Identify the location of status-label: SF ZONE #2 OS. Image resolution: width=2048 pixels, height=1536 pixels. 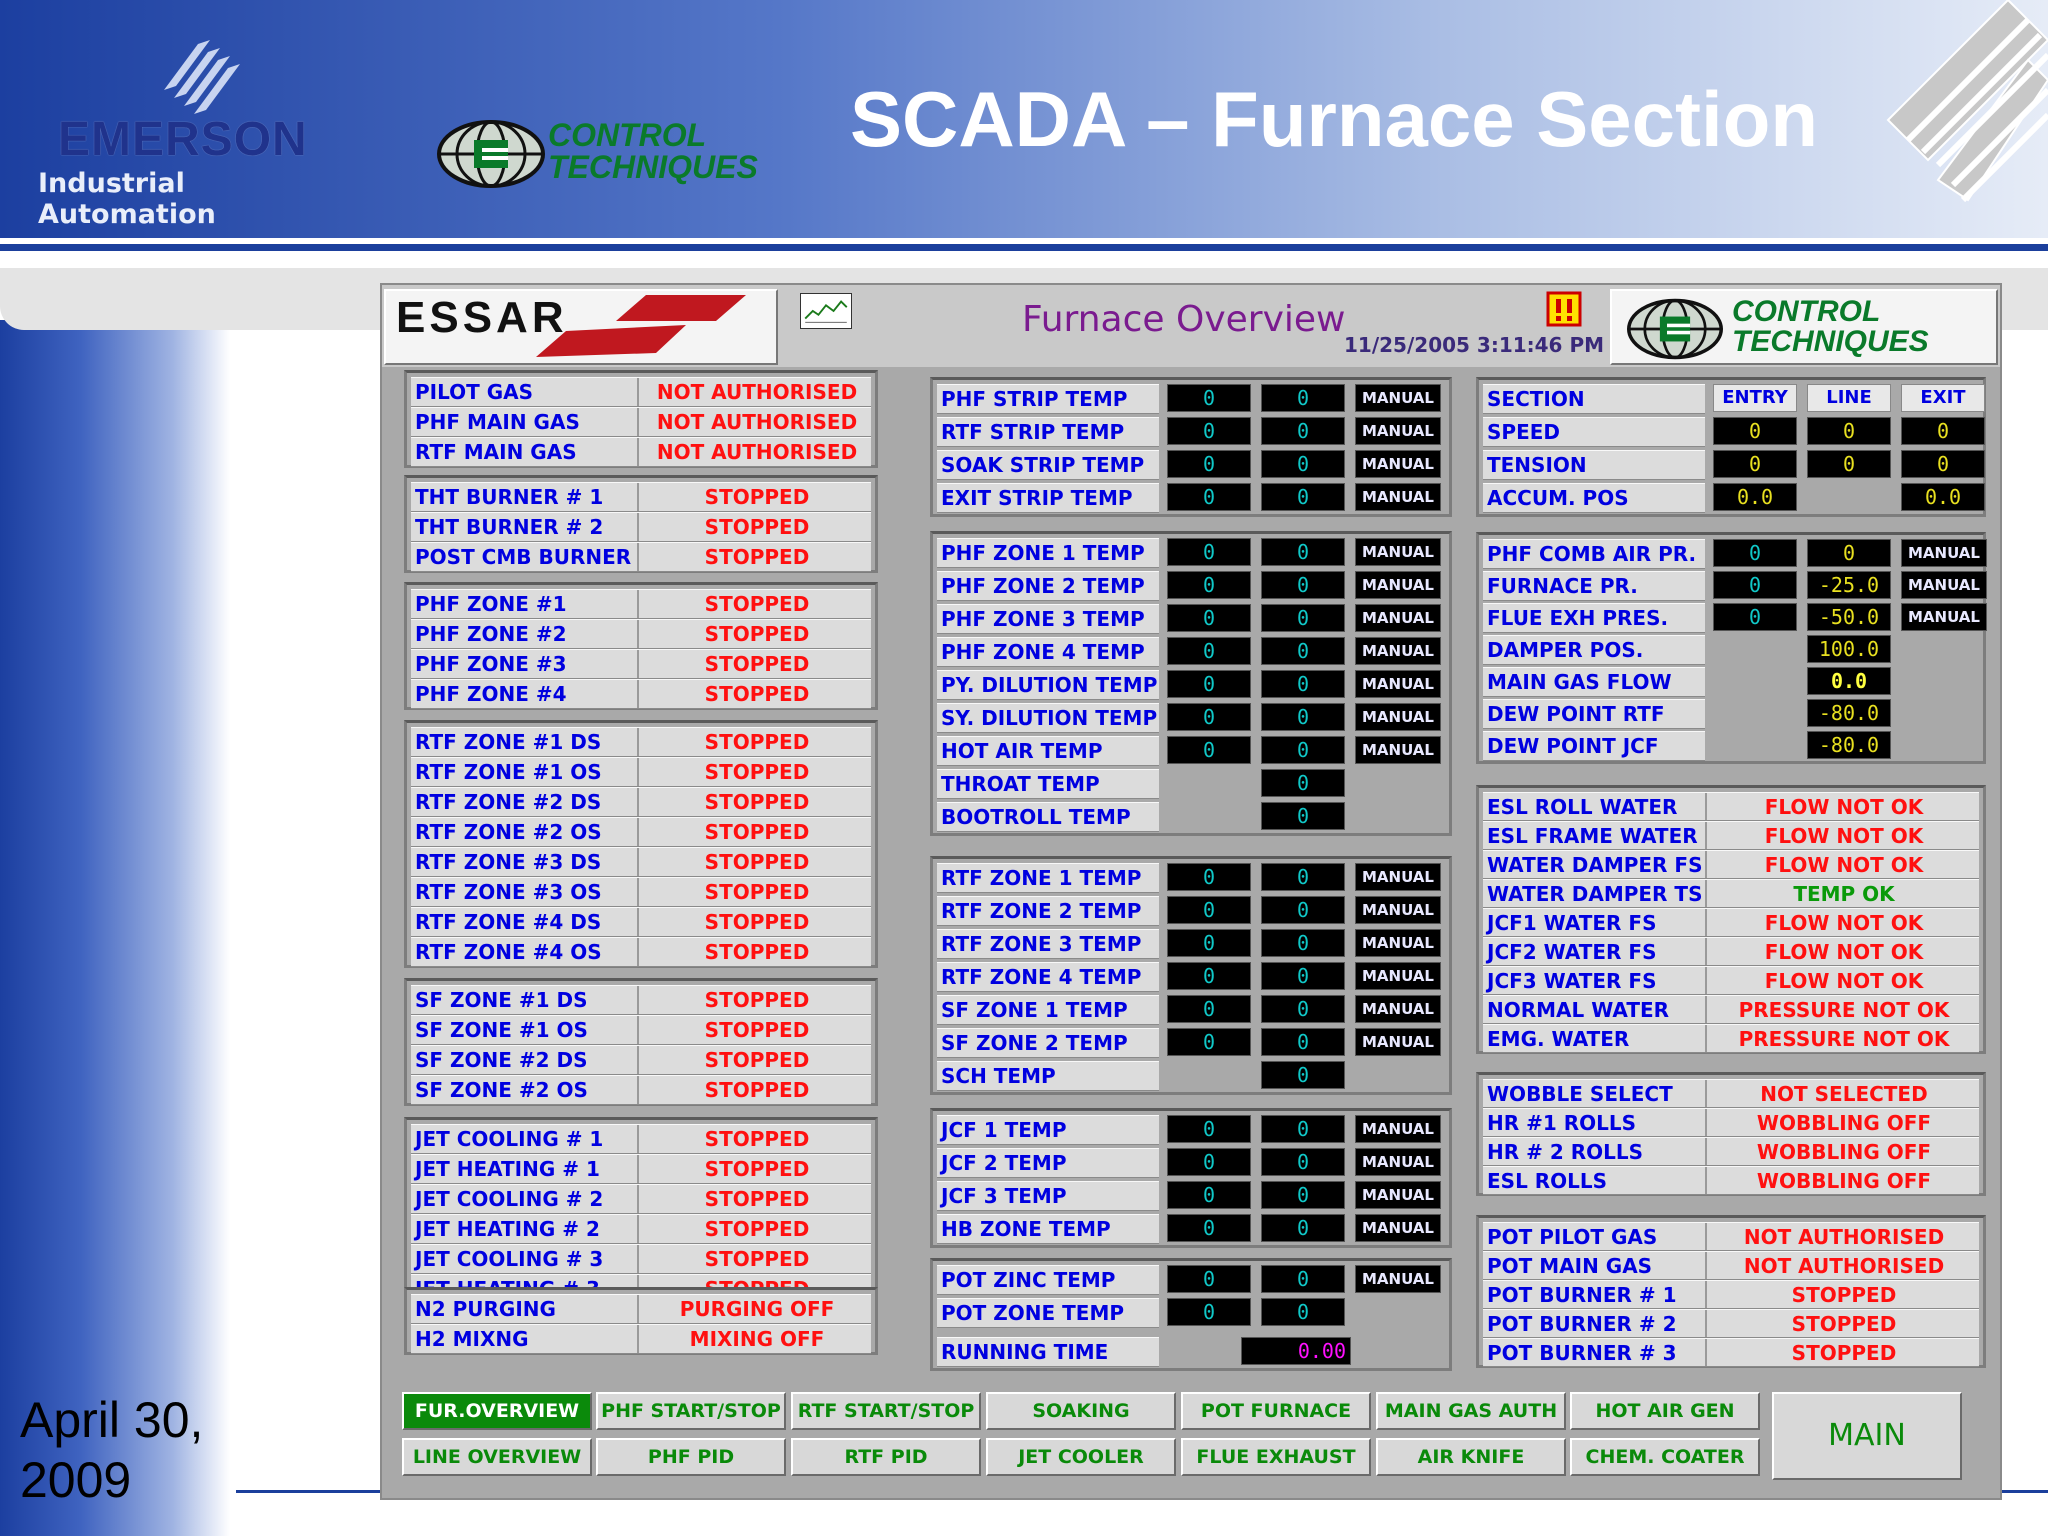
(501, 1090).